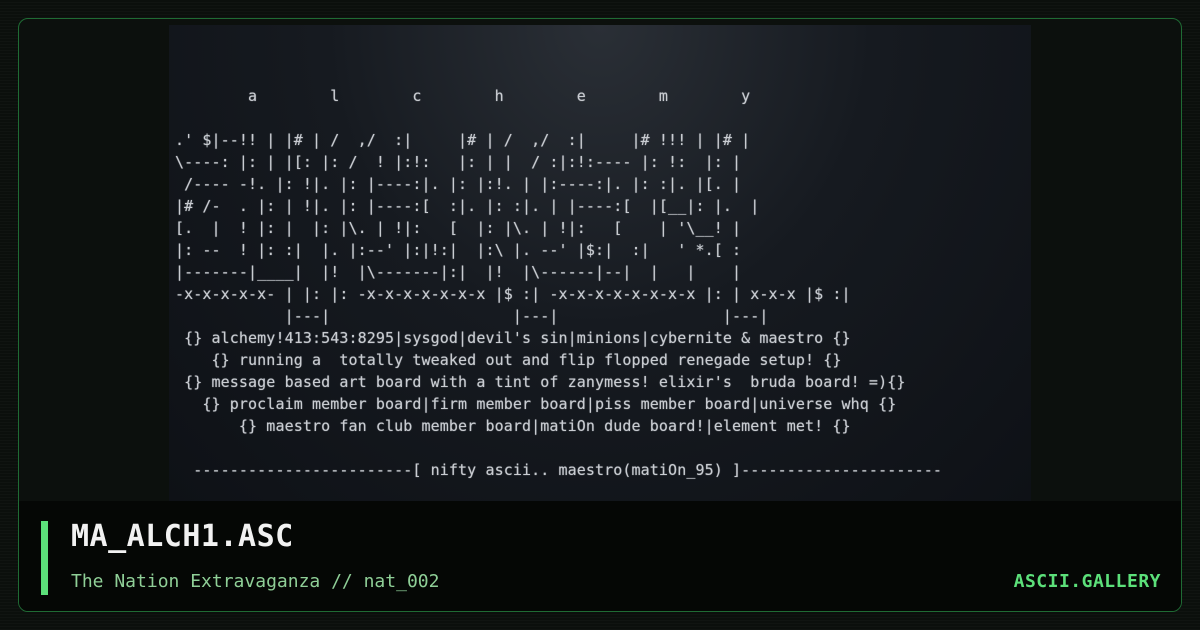 The width and height of the screenshot is (1200, 630). What do you see at coordinates (255, 581) in the screenshot?
I see `artwork-subtitle: The Nation Extravaganza // nat_002` at bounding box center [255, 581].